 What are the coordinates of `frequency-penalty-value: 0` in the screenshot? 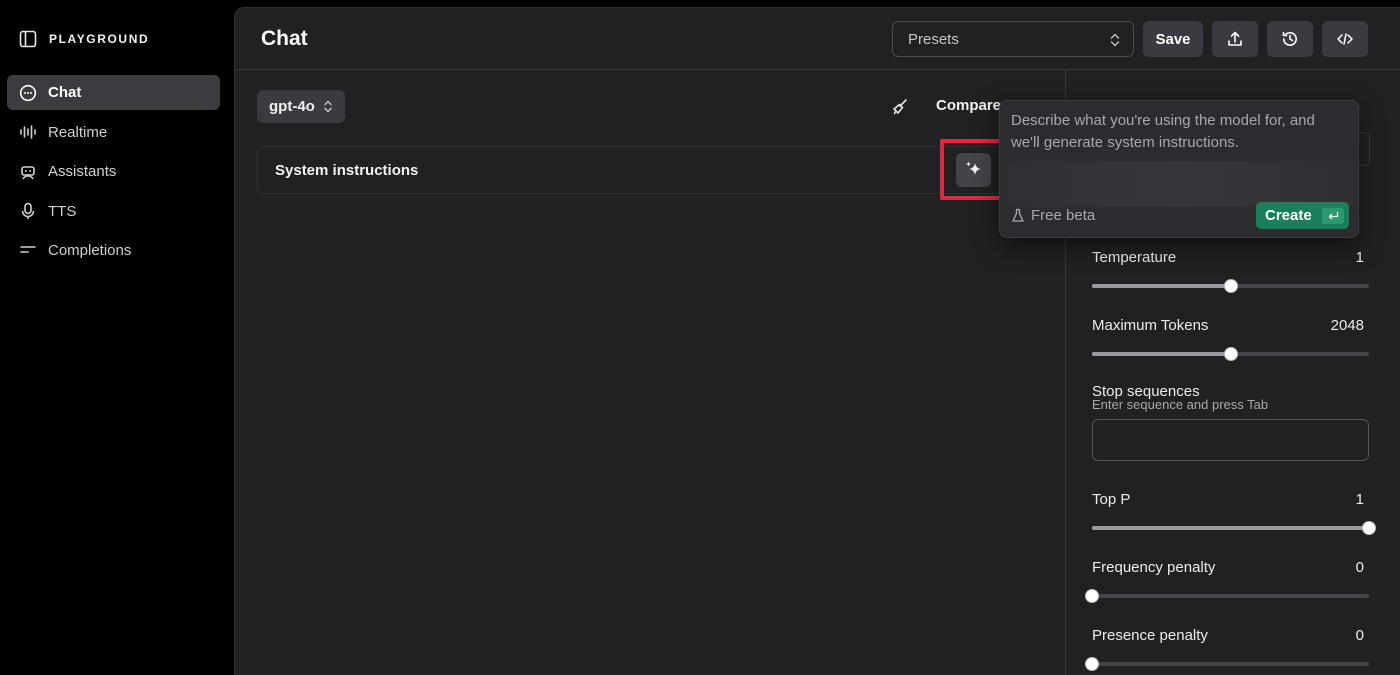 It's located at (1360, 567).